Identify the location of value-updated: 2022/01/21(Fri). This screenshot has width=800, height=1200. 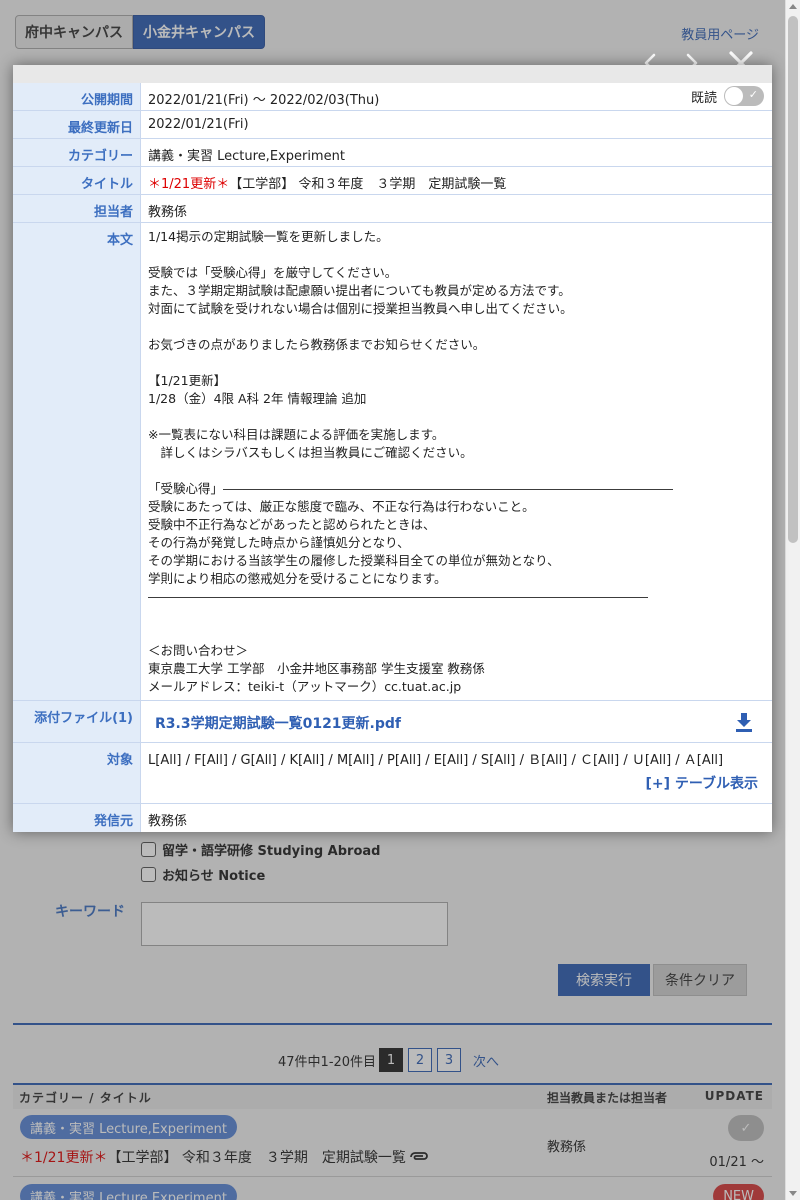
(198, 124).